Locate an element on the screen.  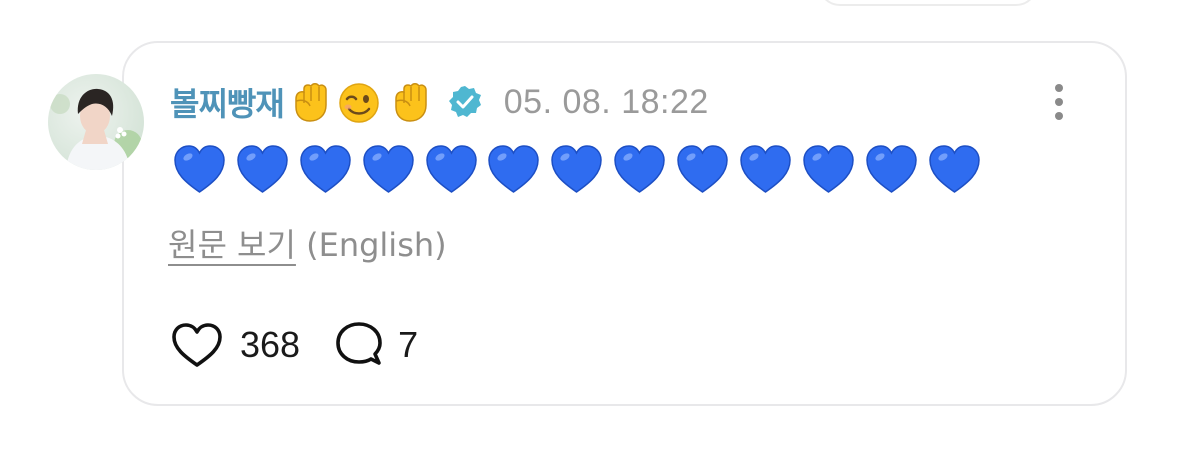
translate-row: 원문 보기 (English) is located at coordinates (307, 243).